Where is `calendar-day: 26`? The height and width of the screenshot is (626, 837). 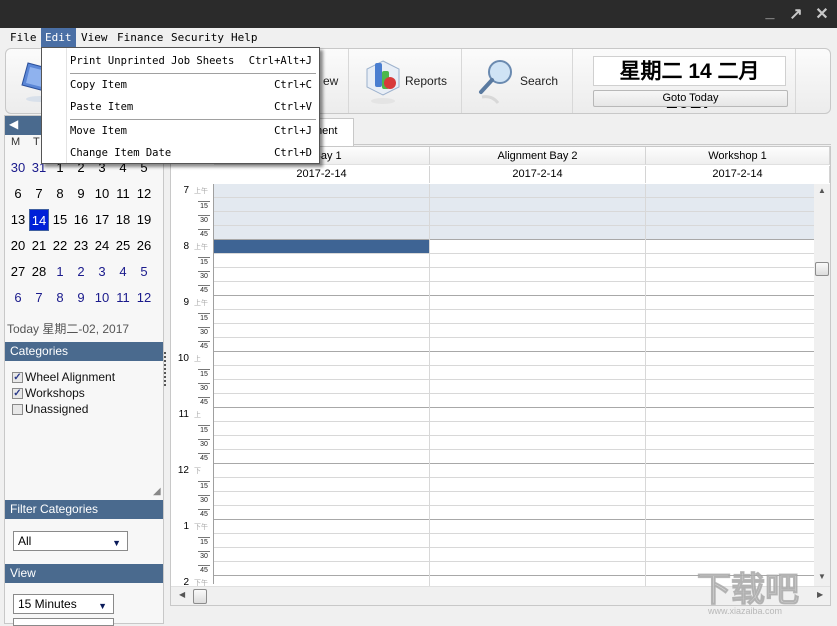
calendar-day: 26 is located at coordinates (144, 246).